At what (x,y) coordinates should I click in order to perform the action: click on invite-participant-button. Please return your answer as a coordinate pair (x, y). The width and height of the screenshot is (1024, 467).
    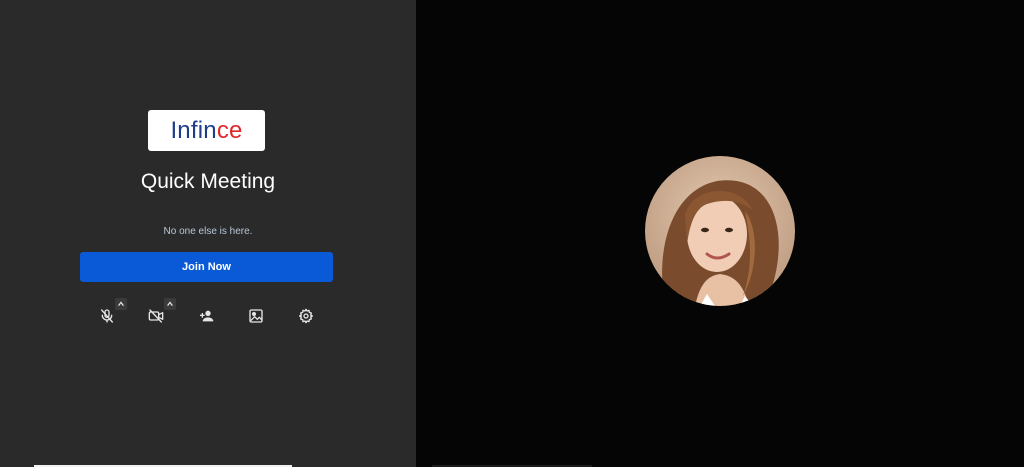
    Looking at the image, I should click on (206, 318).